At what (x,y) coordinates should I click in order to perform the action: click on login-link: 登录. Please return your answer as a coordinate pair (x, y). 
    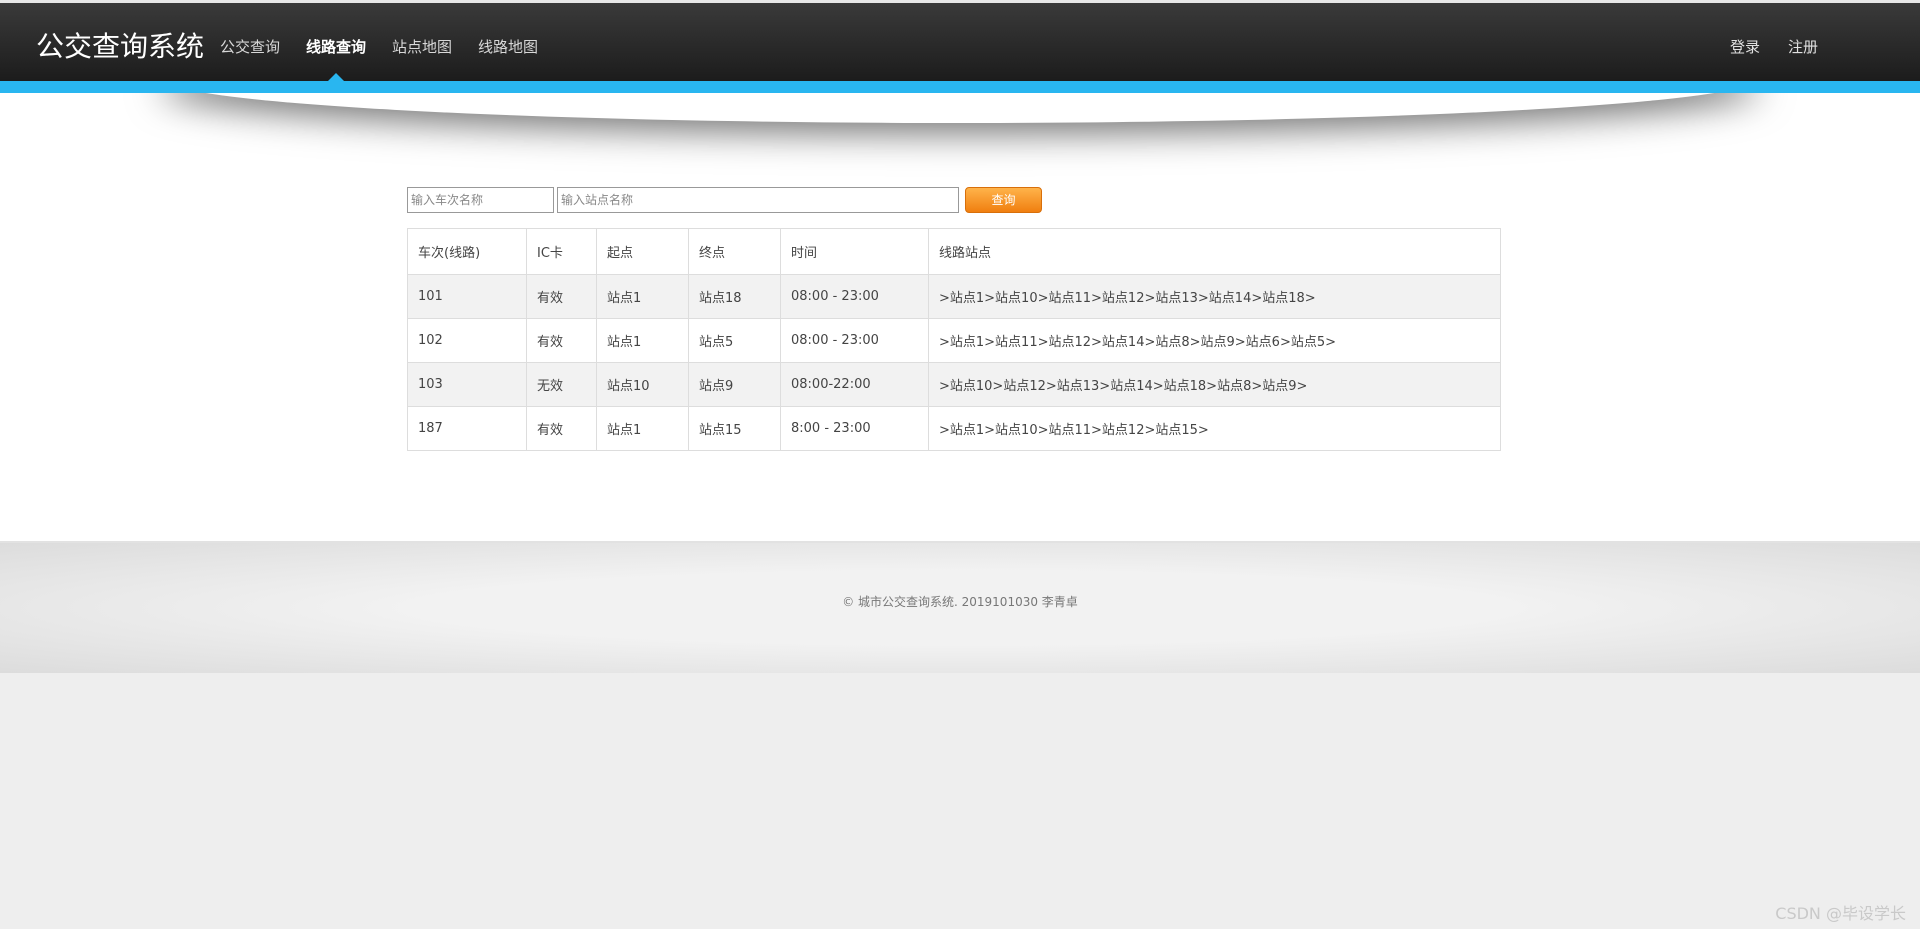
    Looking at the image, I should click on (1745, 46).